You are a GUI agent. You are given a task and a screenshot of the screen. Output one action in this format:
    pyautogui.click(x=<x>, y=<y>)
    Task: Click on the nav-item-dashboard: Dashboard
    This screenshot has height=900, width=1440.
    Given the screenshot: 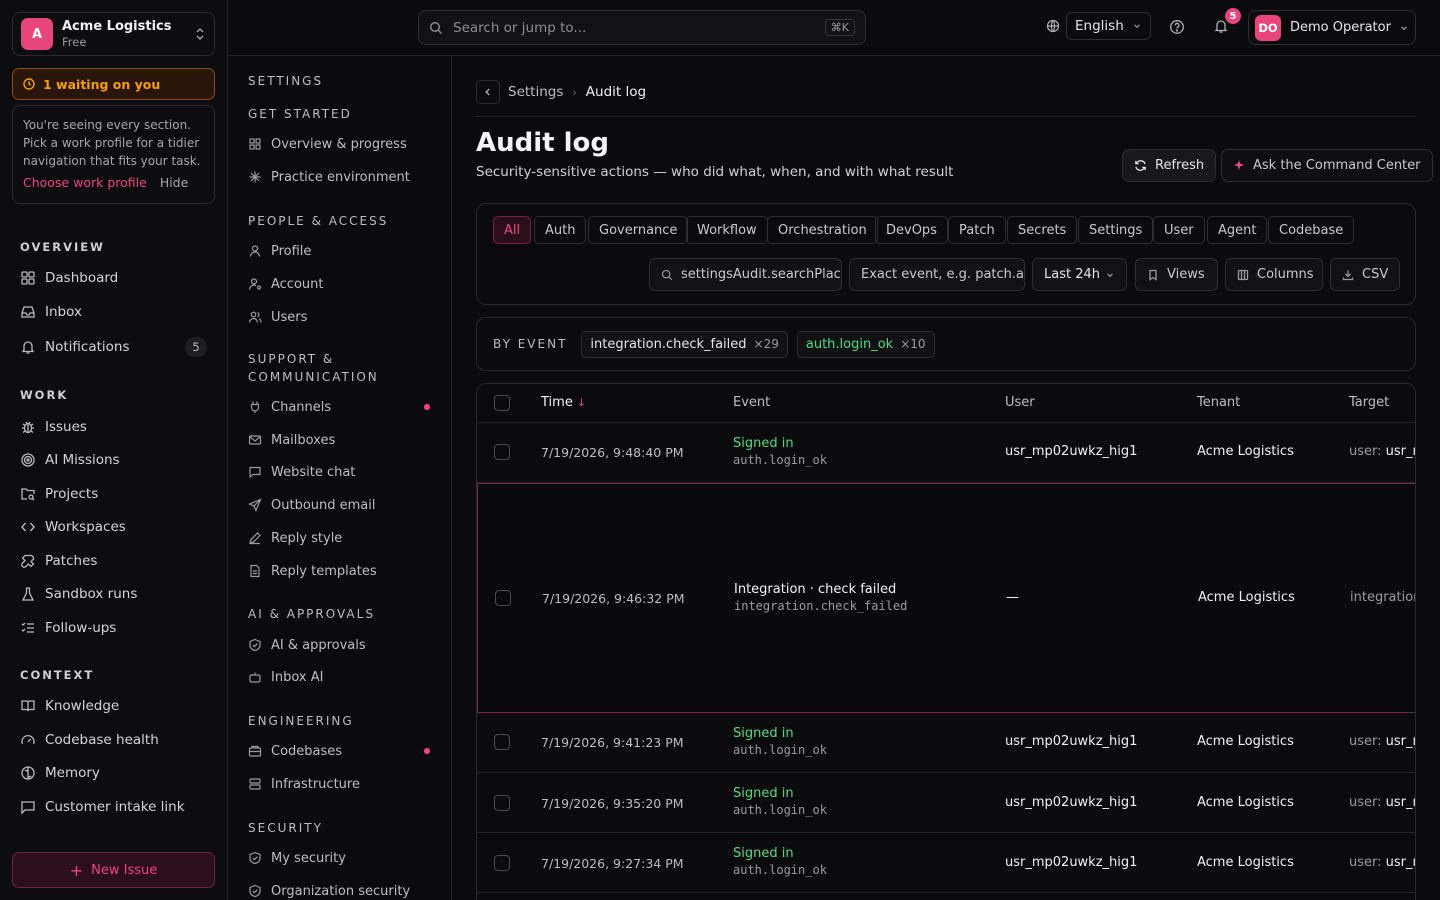 What is the action you would take?
    pyautogui.click(x=113, y=278)
    